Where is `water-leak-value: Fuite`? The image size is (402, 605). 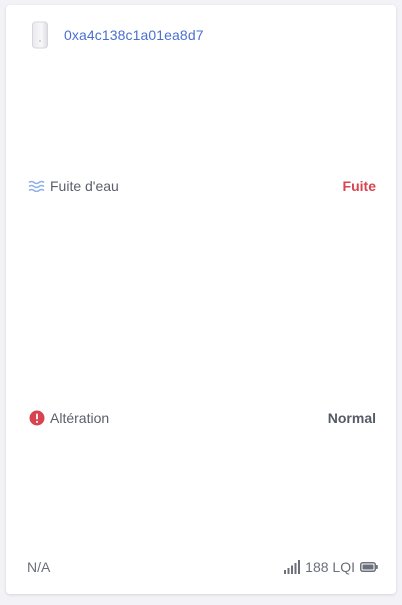
water-leak-value: Fuite is located at coordinates (359, 186).